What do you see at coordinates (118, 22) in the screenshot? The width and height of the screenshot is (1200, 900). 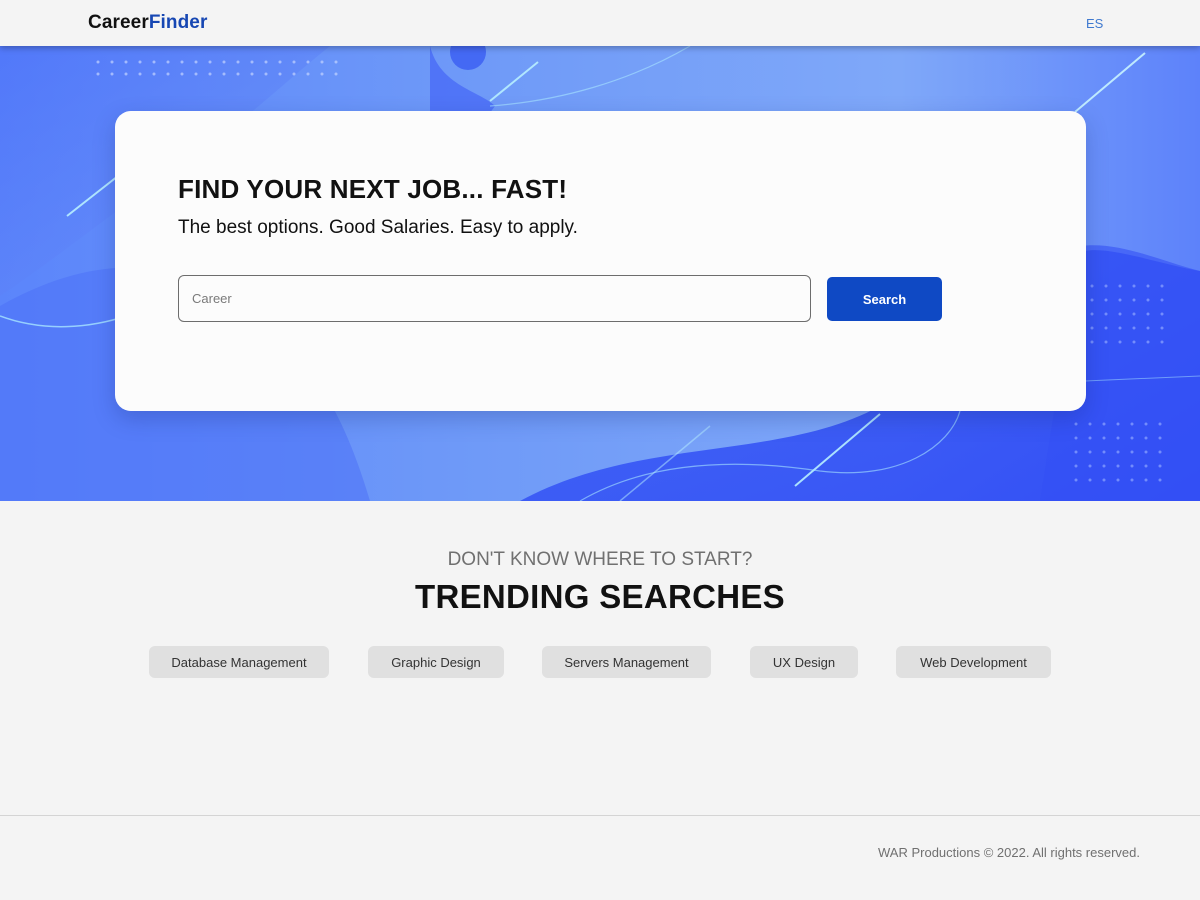 I see `brand-name-part1: Career` at bounding box center [118, 22].